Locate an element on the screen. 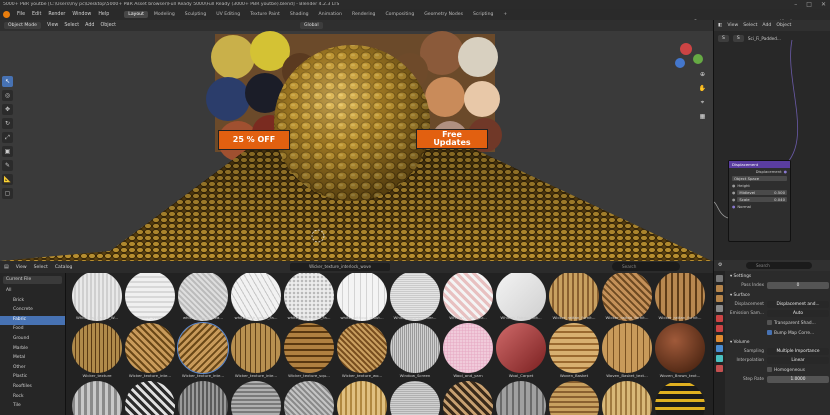 The height and width of the screenshot is (415, 830). annotate-tool-icon: ✎ is located at coordinates (7, 165).